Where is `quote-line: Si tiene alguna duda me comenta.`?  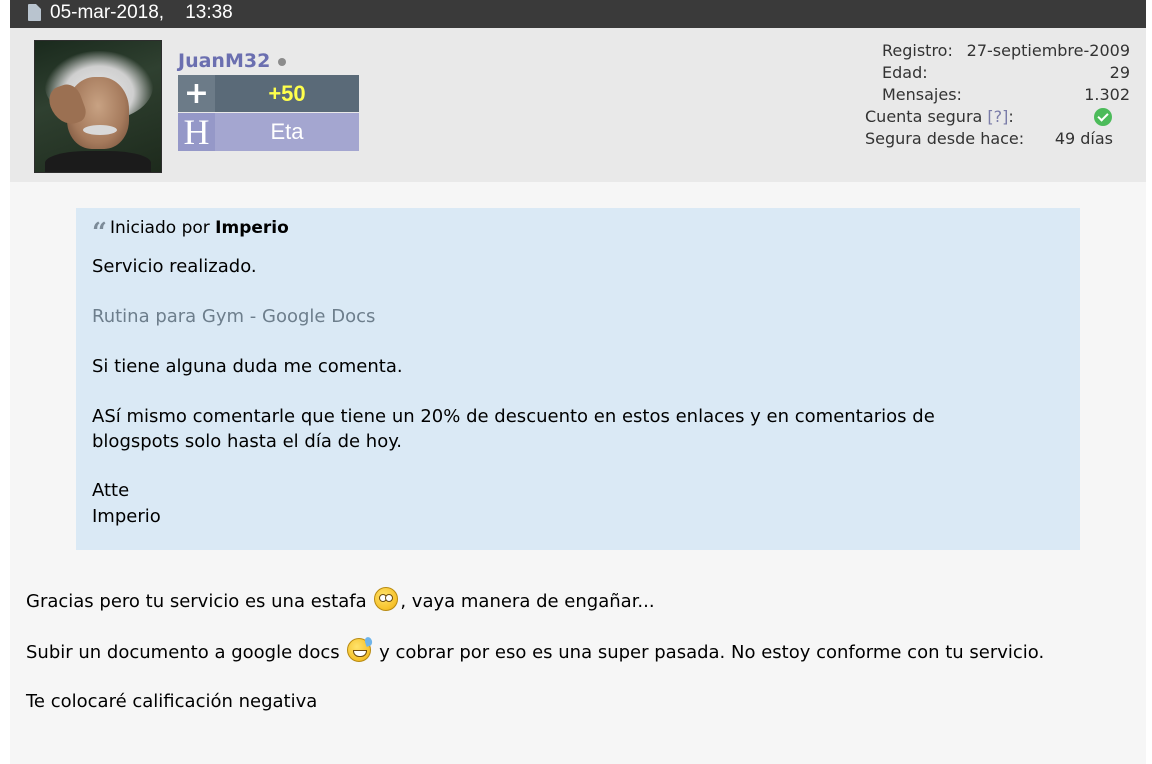
quote-line: Si tiene alguna duda me comenta. is located at coordinates (247, 366).